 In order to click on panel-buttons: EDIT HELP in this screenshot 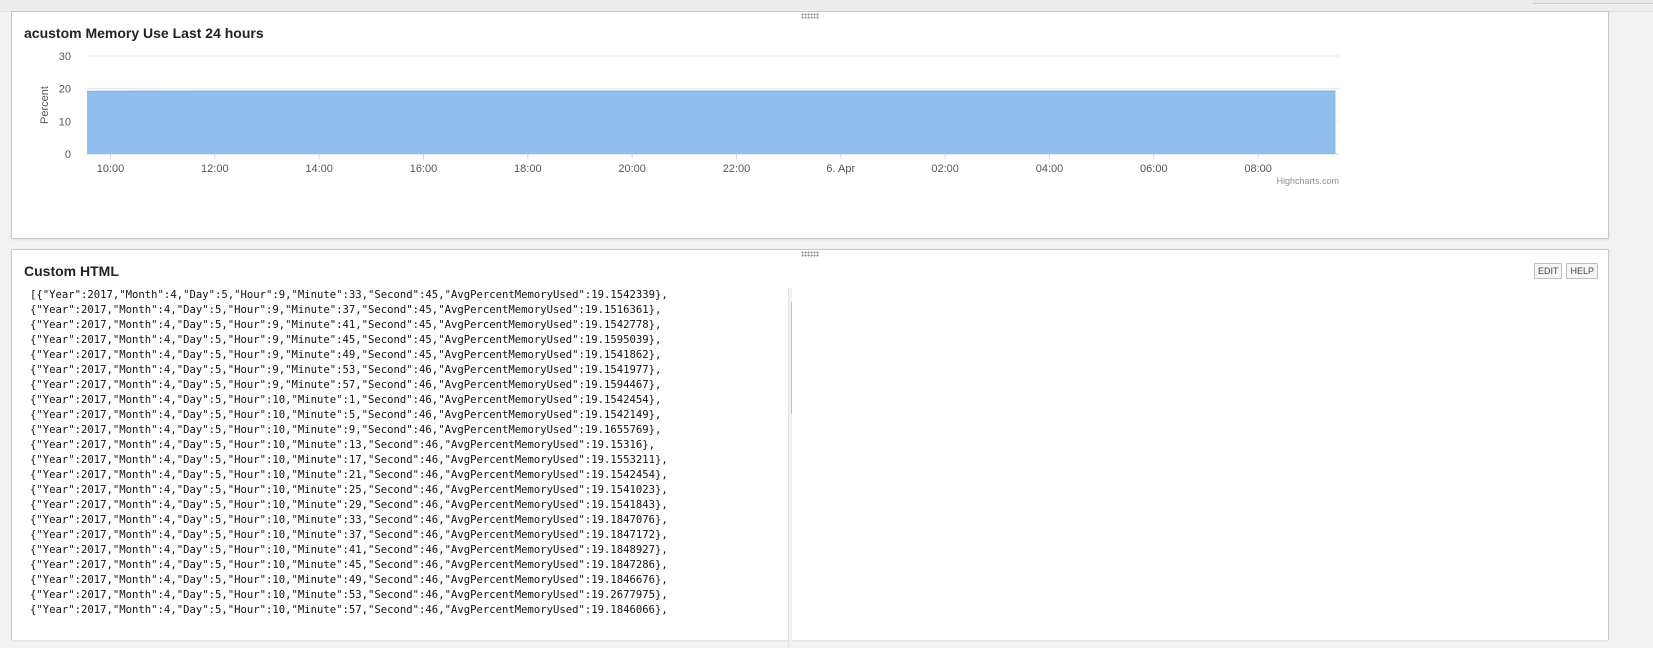, I will do `click(1566, 271)`.